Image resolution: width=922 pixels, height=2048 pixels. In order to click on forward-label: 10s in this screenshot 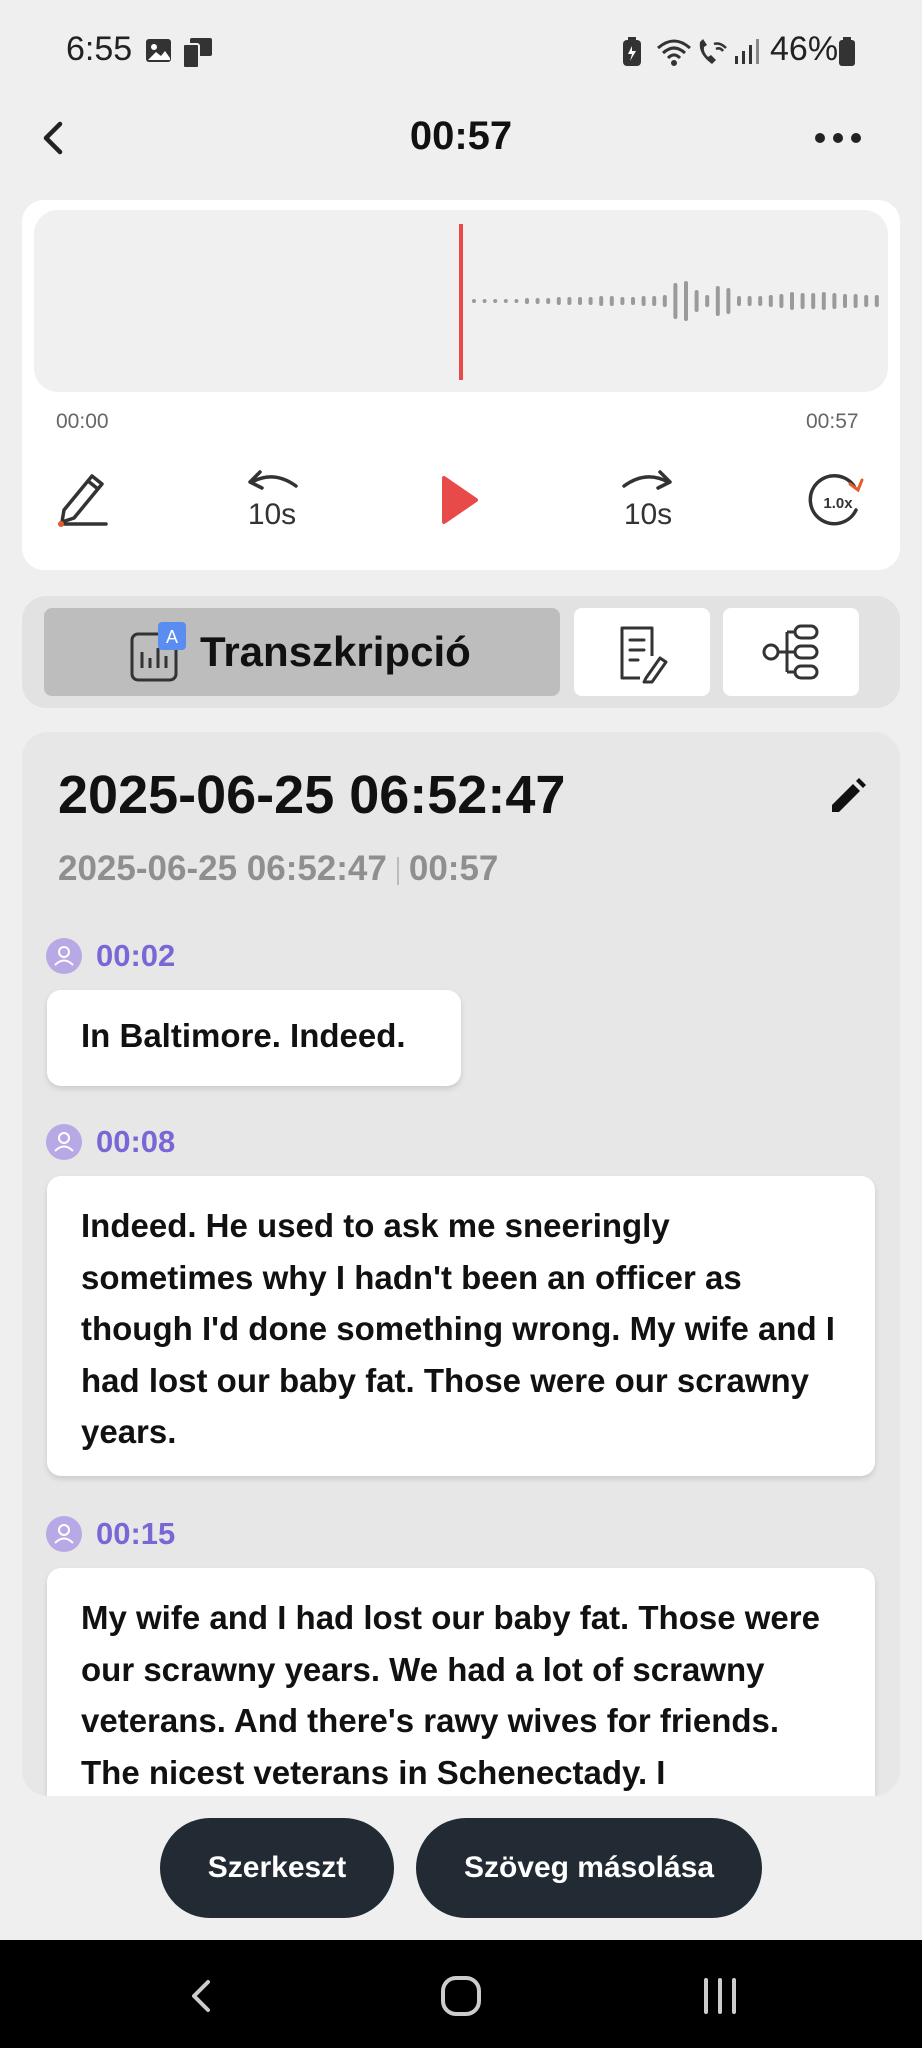, I will do `click(648, 514)`.